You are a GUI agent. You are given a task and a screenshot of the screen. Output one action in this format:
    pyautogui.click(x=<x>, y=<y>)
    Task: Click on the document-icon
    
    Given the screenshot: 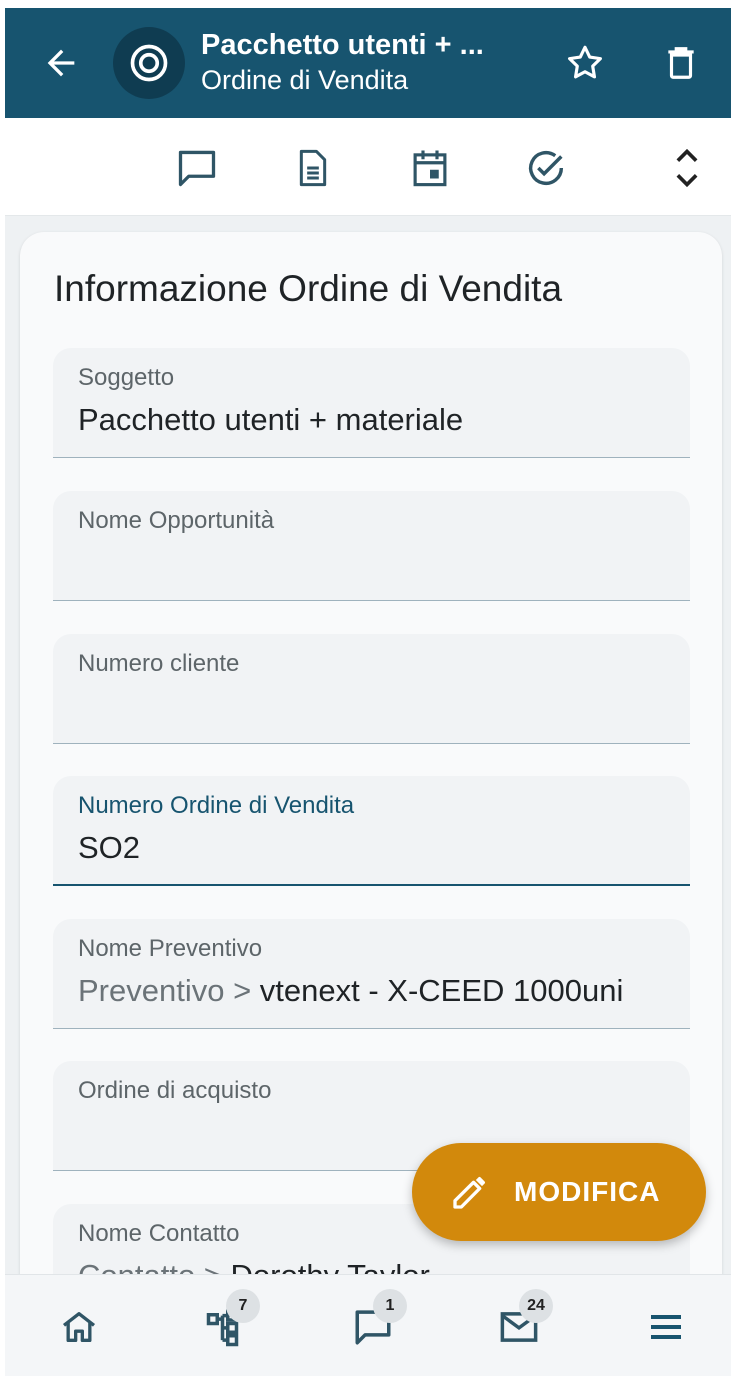 What is the action you would take?
    pyautogui.click(x=313, y=168)
    